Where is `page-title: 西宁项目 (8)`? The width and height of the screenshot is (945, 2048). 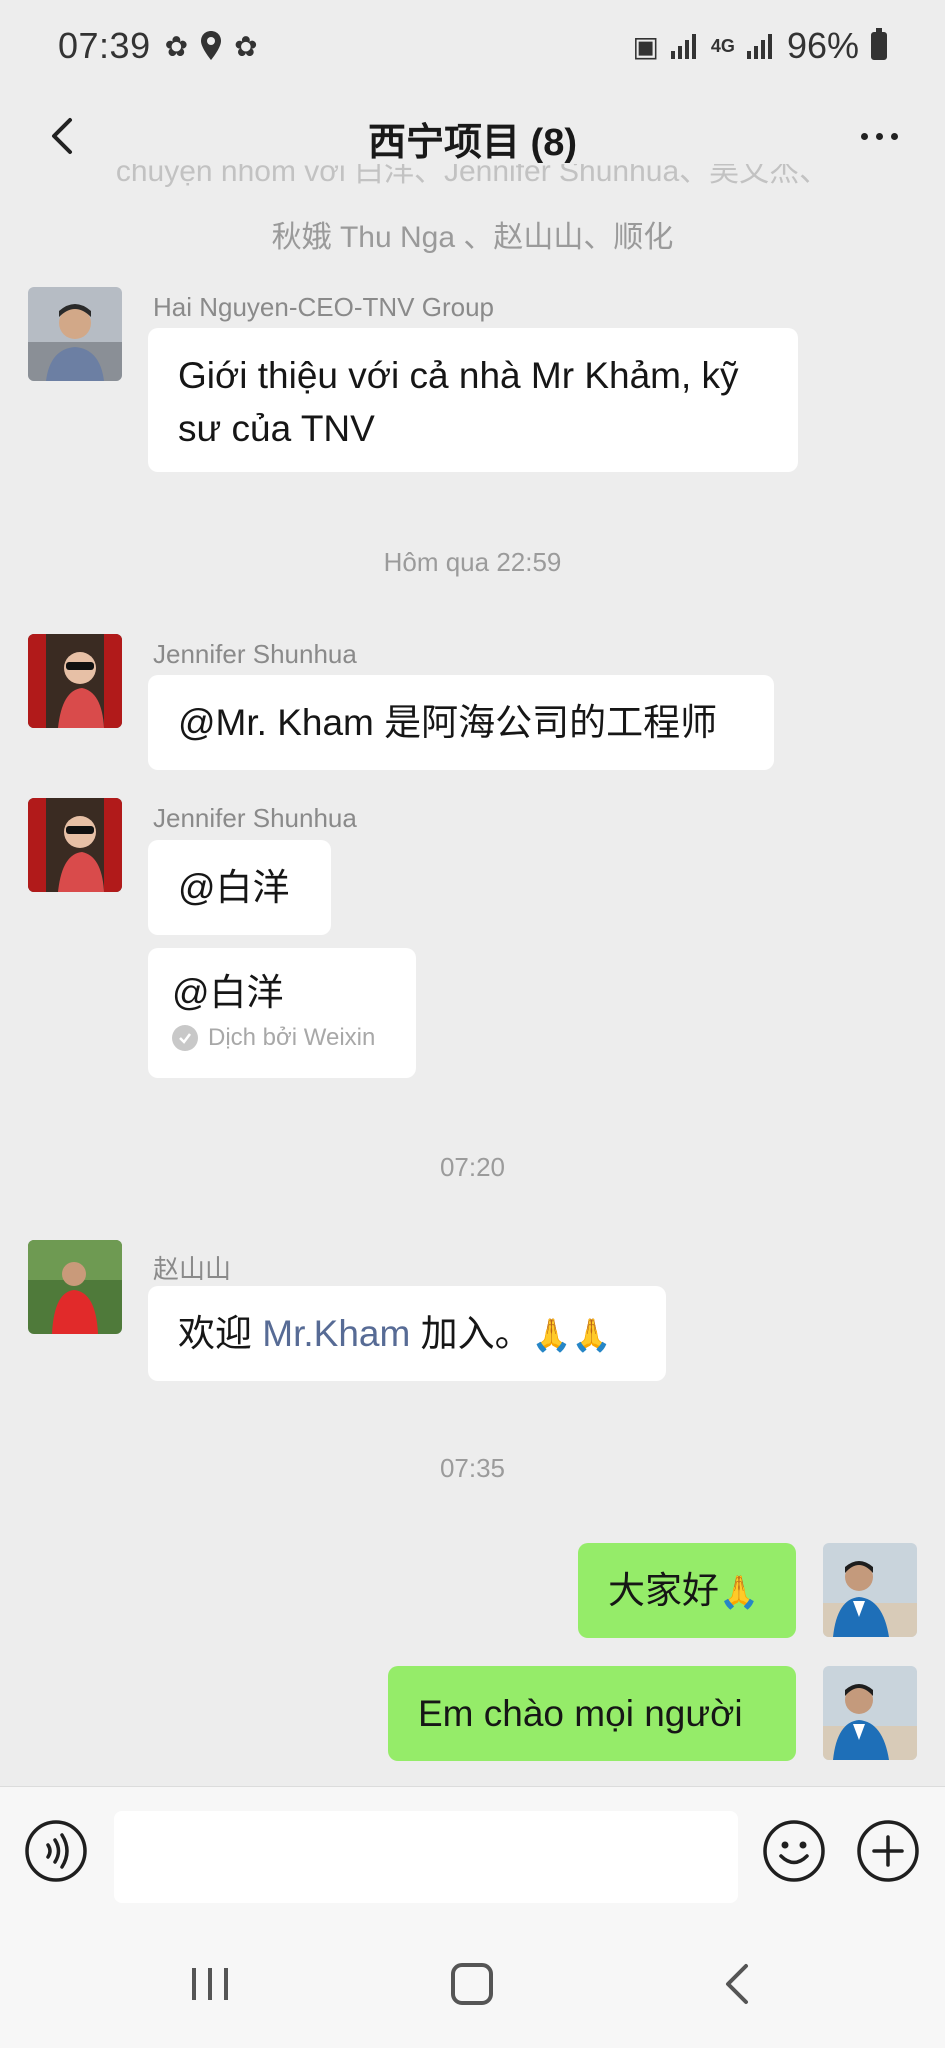 page-title: 西宁项目 (8) is located at coordinates (472, 142).